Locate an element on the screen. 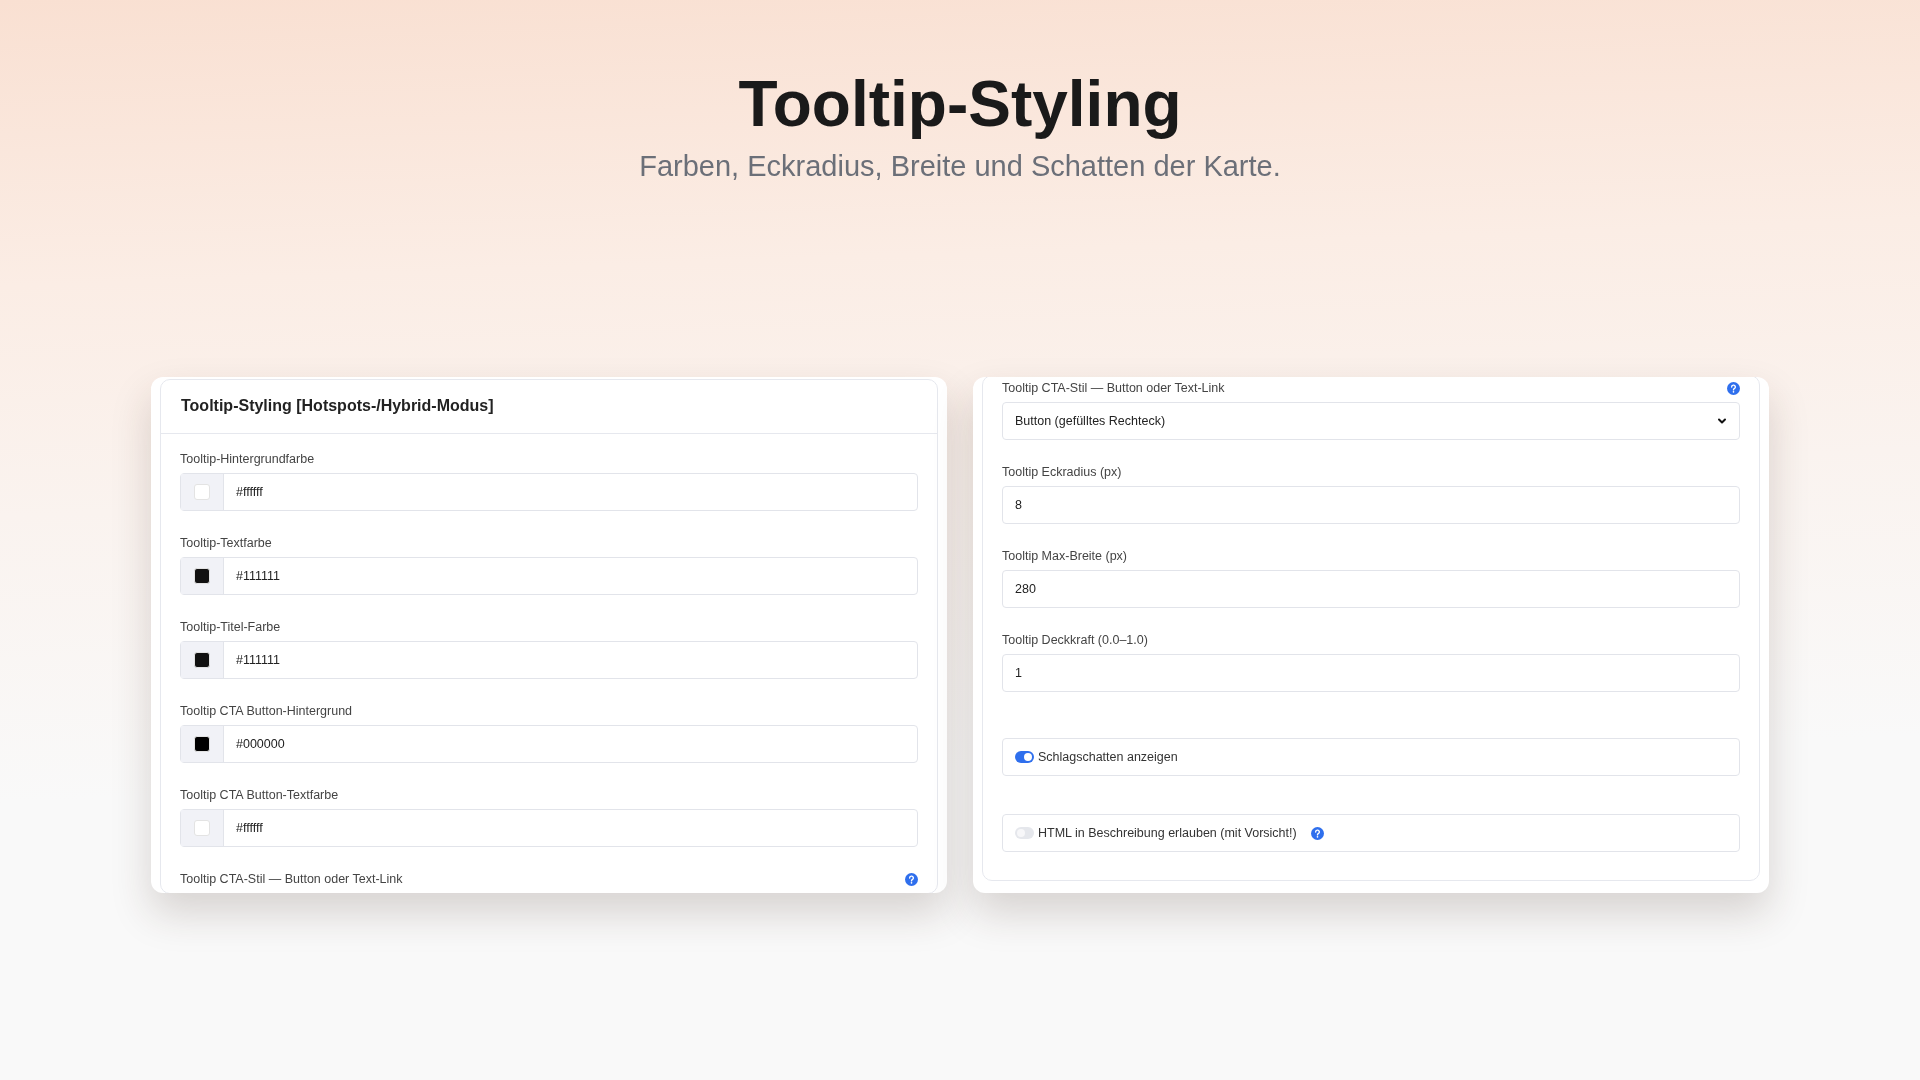 The height and width of the screenshot is (1080, 1920). field-label: Tooltip CTA Button-Textfarbe is located at coordinates (259, 795).